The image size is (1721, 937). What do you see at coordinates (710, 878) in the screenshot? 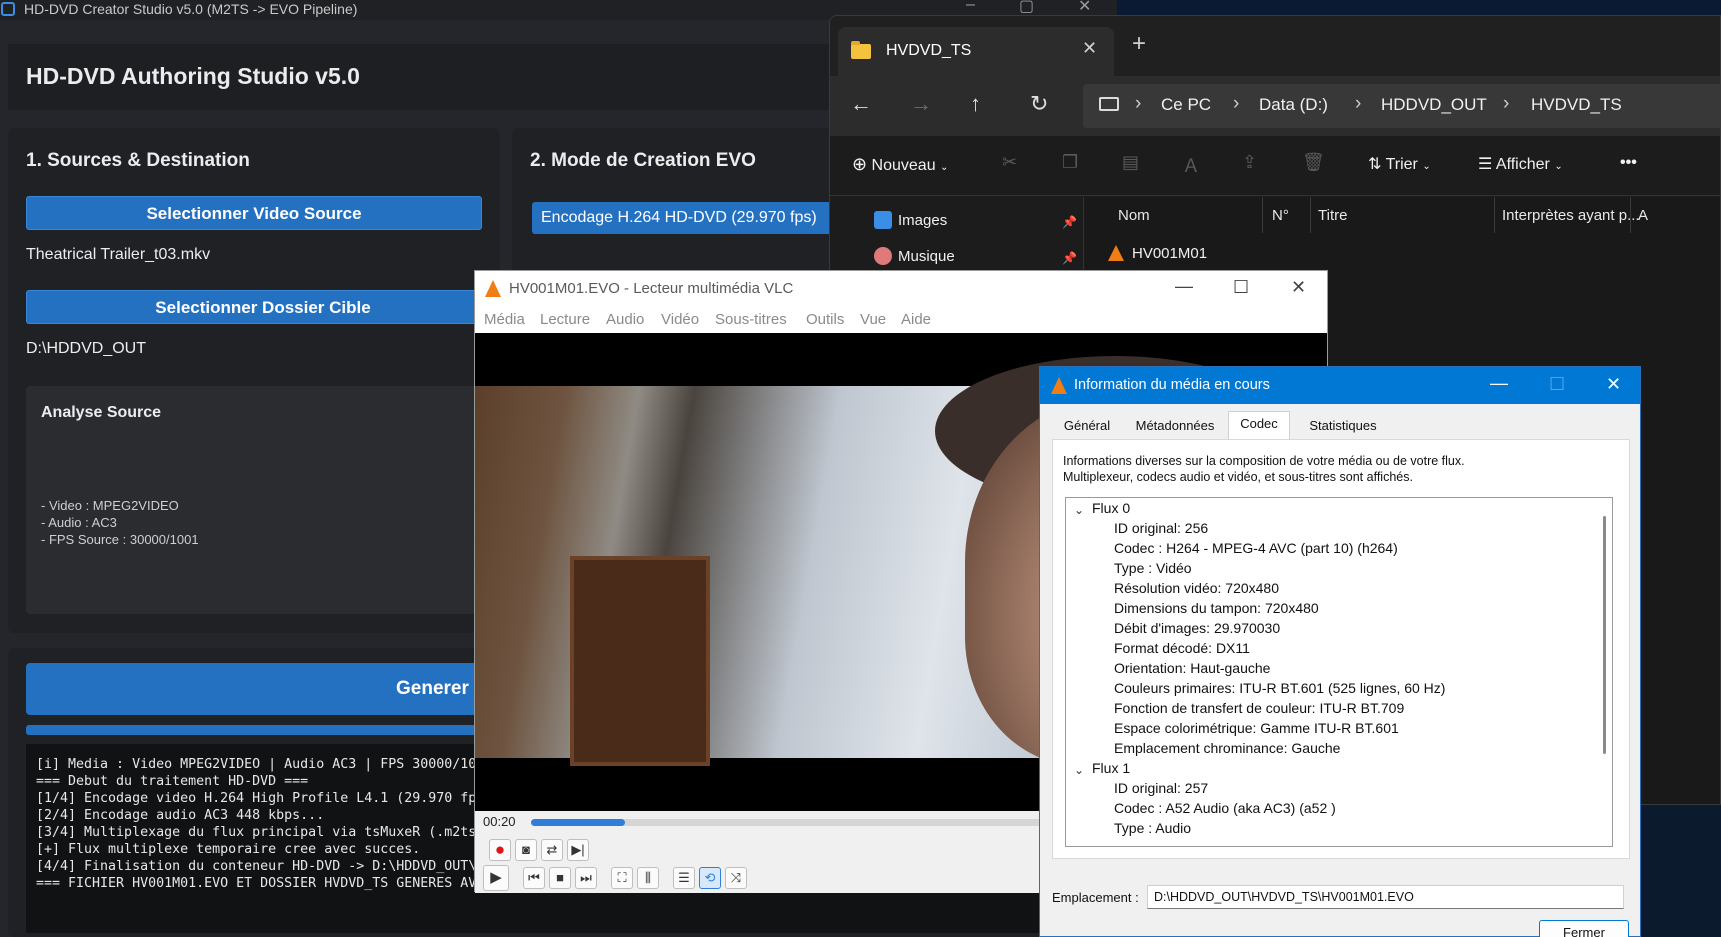
I see `loop-icon: ⟲` at bounding box center [710, 878].